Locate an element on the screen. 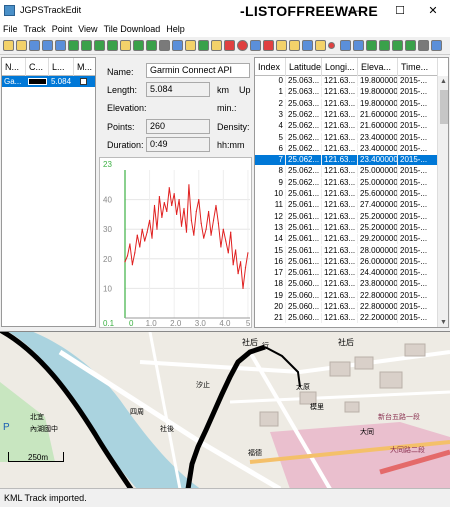 The width and height of the screenshot is (450, 507). chart-icon is located at coordinates (190, 45).